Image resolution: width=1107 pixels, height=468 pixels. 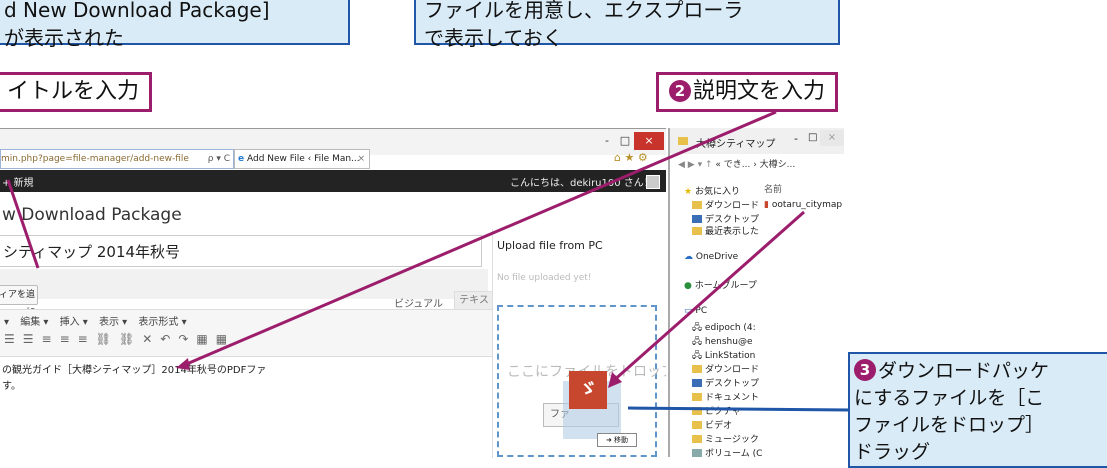 I want to click on menu-view: 表示 ▾, so click(x=113, y=322).